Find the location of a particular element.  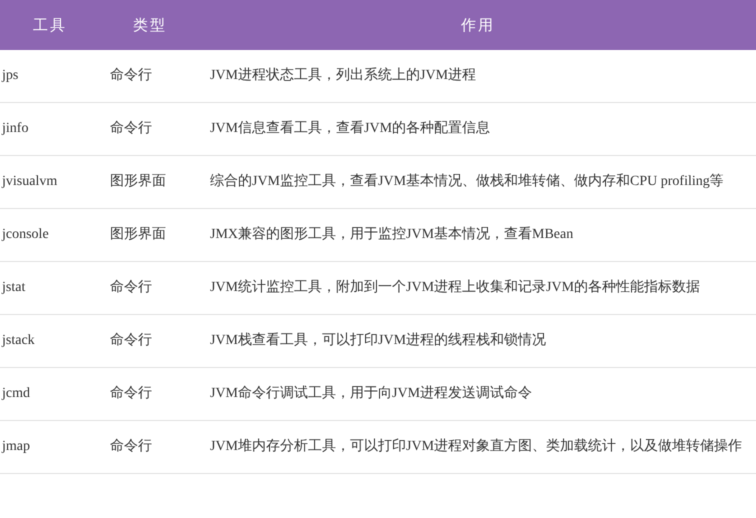

table-cell-text: JVM统计监控工具，附加到一个JVM进程上收集和记录JVM的各种性能指标数据 is located at coordinates (455, 287).